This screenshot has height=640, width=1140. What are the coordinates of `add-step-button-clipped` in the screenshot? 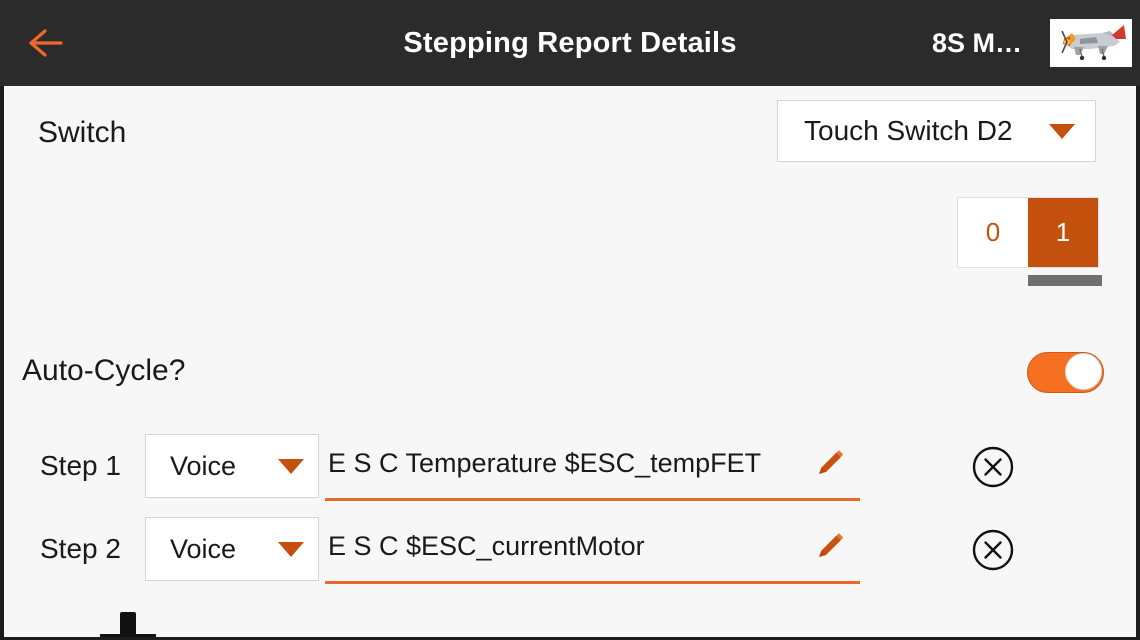 It's located at (128, 625).